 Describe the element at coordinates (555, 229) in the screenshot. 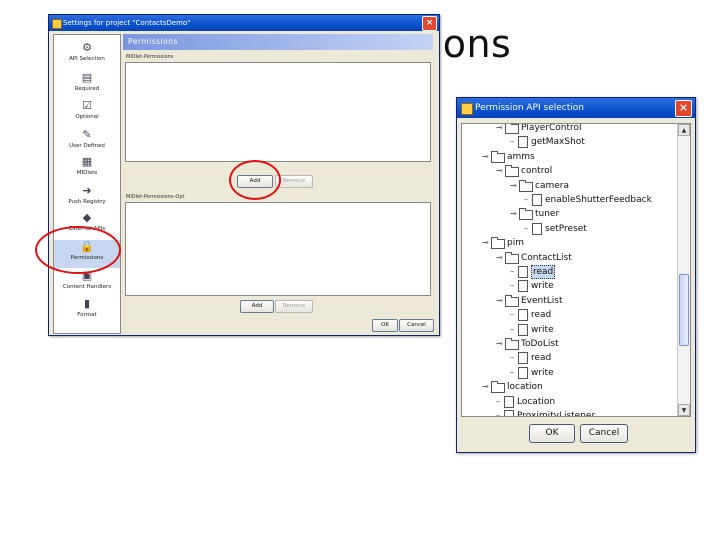

I see `tree-leaf-node: – setPreset` at that location.